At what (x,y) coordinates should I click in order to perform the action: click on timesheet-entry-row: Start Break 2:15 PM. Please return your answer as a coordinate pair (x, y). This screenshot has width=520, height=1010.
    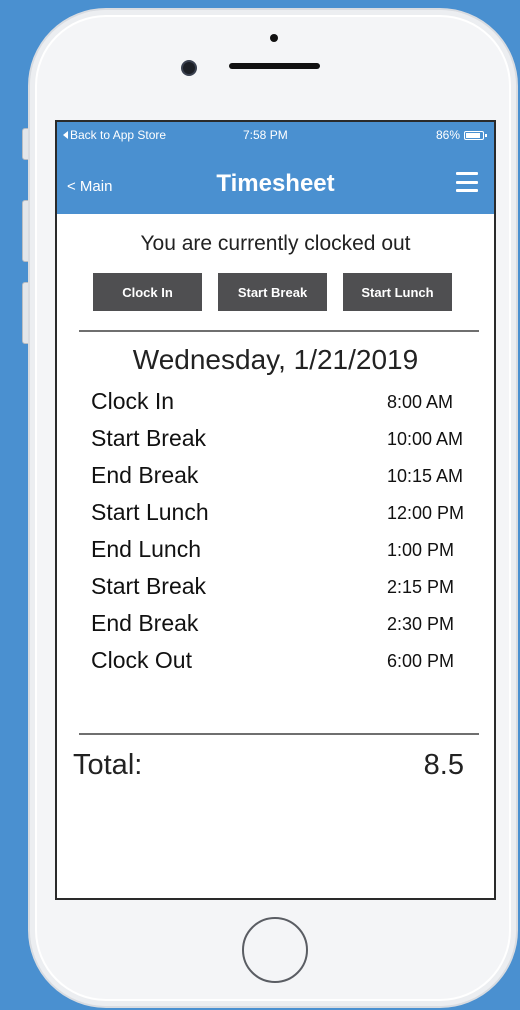
    Looking at the image, I should click on (275, 591).